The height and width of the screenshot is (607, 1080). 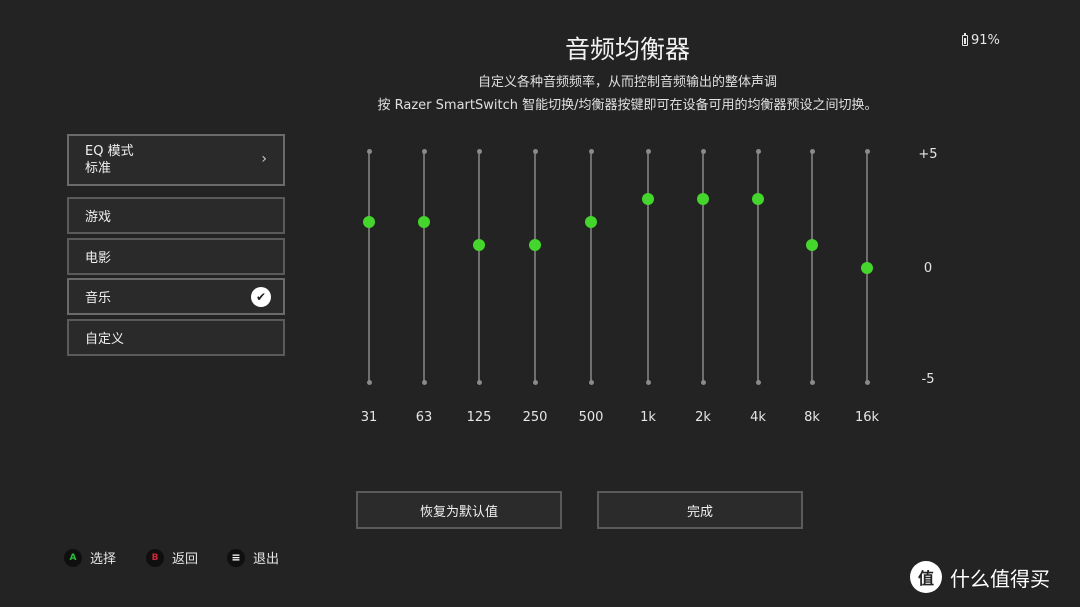 What do you see at coordinates (985, 40) in the screenshot?
I see `battery-percent: 91%` at bounding box center [985, 40].